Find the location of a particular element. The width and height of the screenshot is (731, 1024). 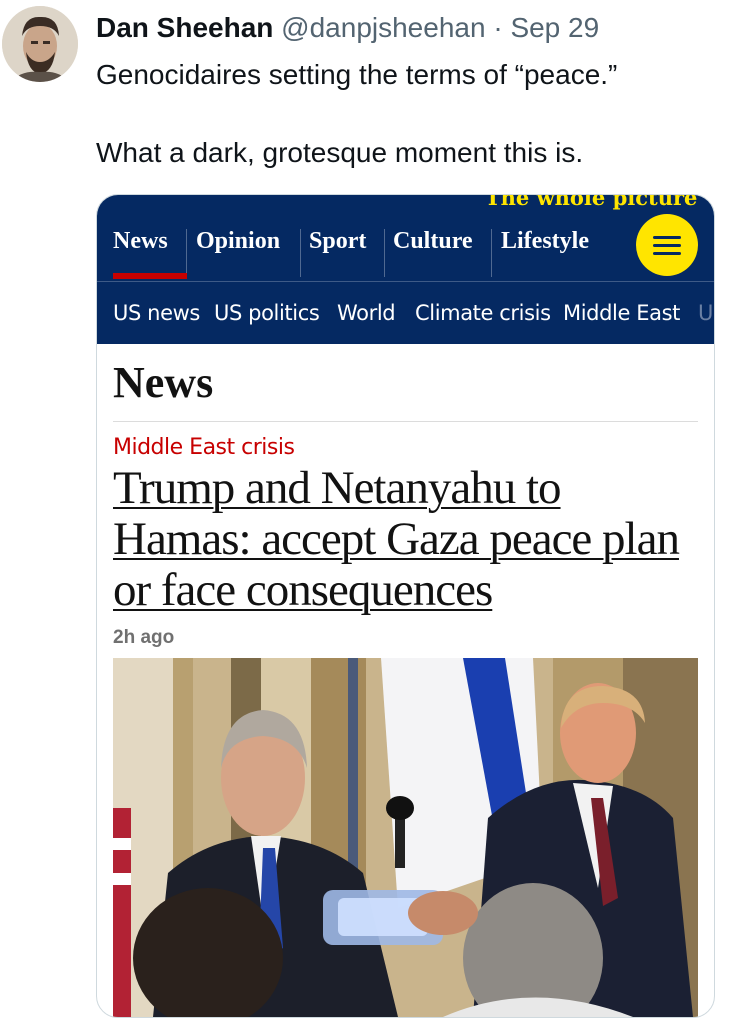

pillar-sport: Sport is located at coordinates (337, 253).